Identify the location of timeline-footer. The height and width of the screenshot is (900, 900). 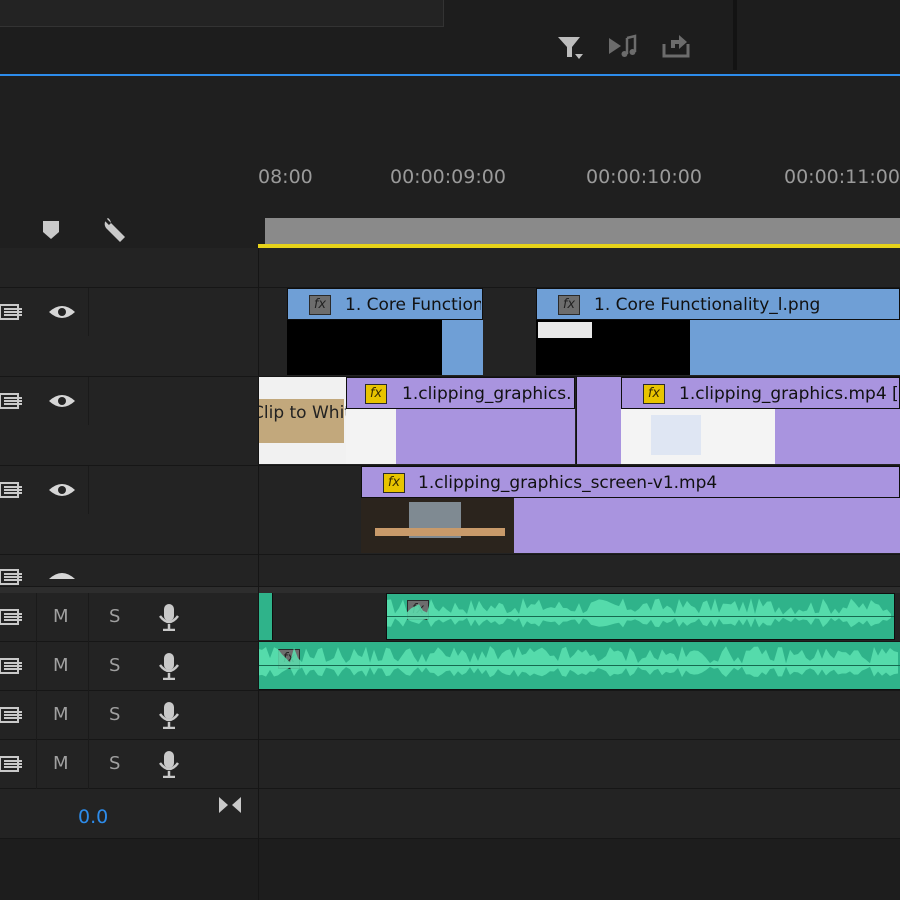
(450, 869).